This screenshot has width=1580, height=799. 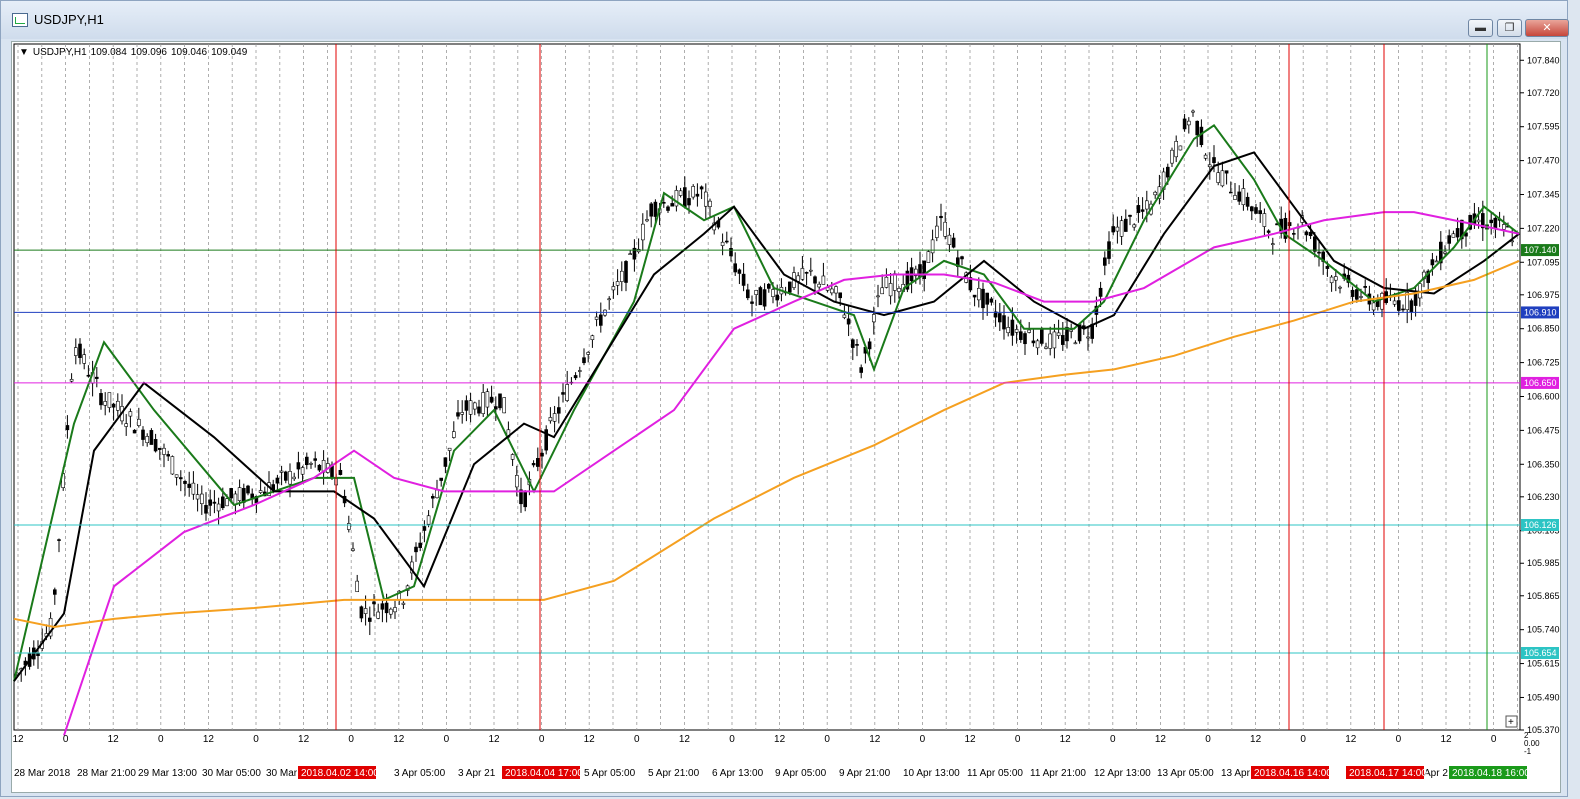 What do you see at coordinates (785, 20) in the screenshot?
I see `window-titlebar: USDJPY,H1 ▬ ❐ ✕` at bounding box center [785, 20].